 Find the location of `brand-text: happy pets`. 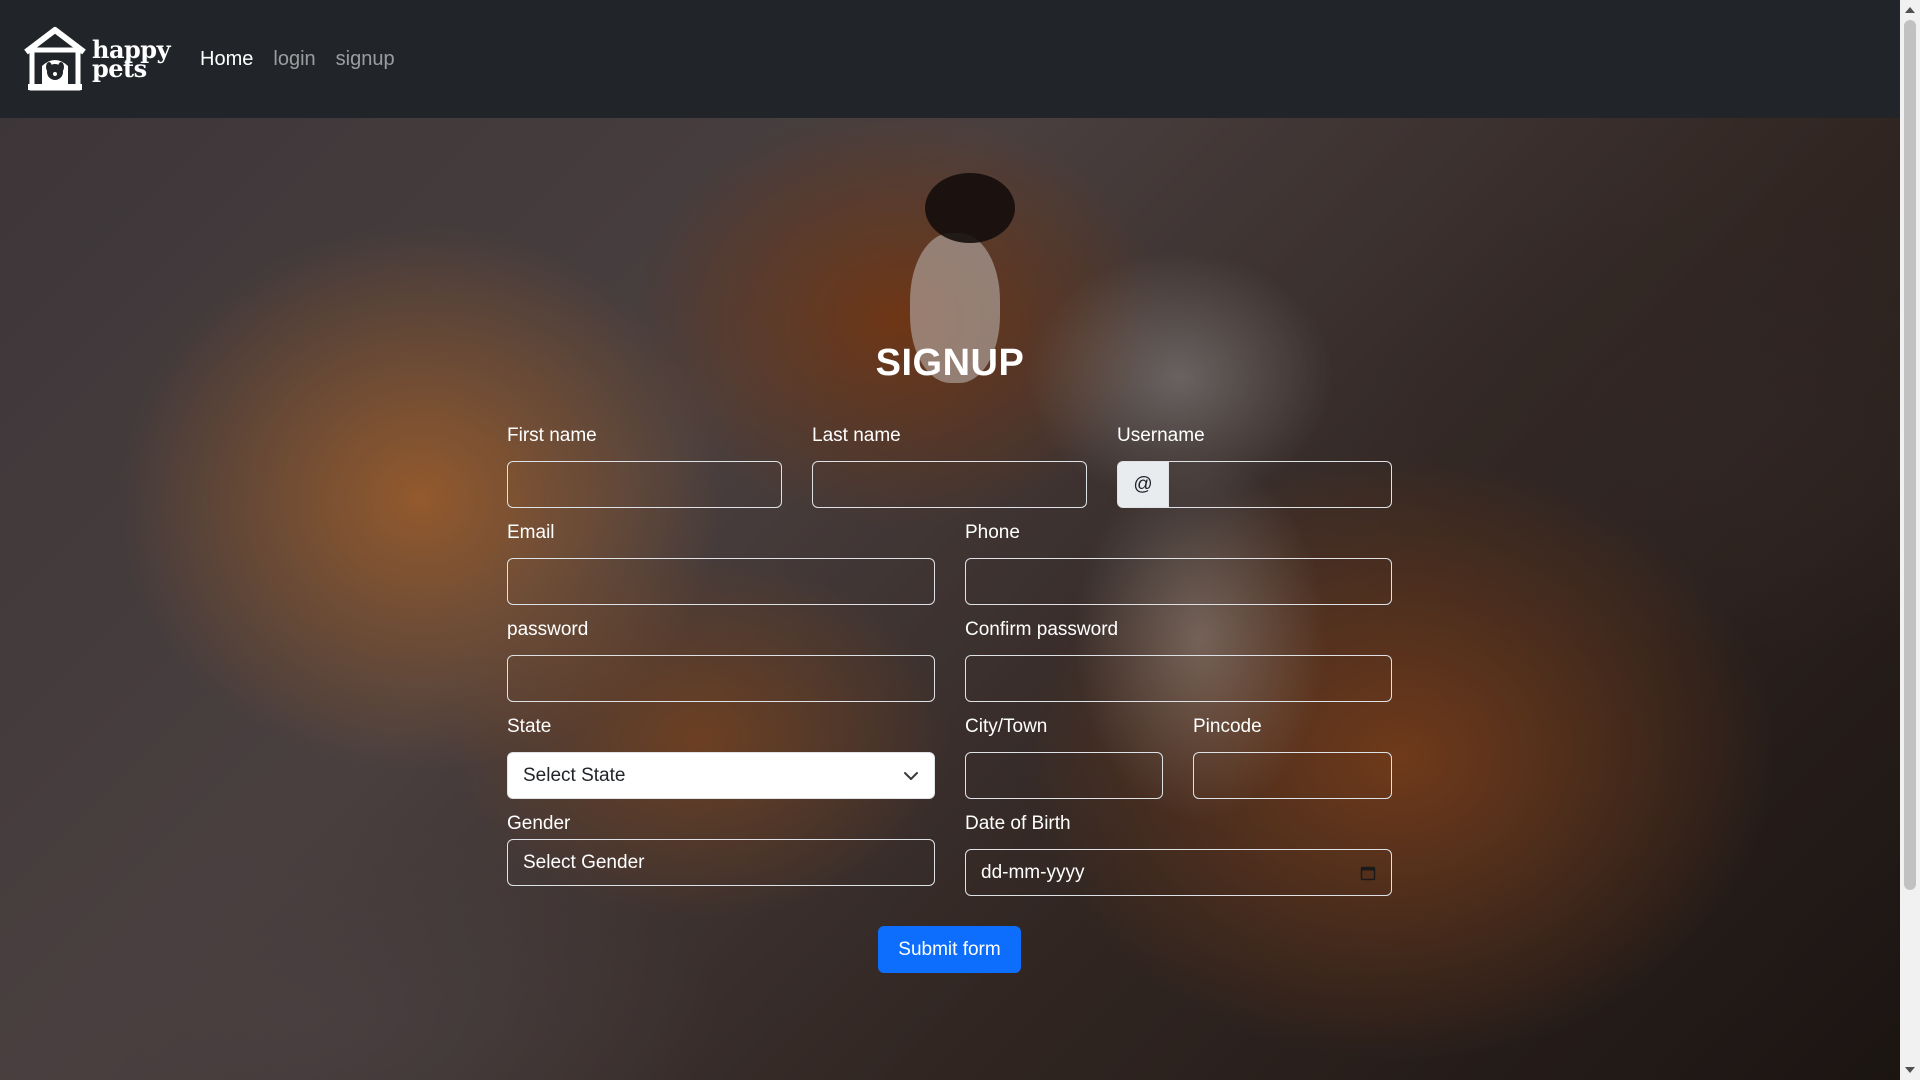

brand-text: happy pets is located at coordinates (131, 60).